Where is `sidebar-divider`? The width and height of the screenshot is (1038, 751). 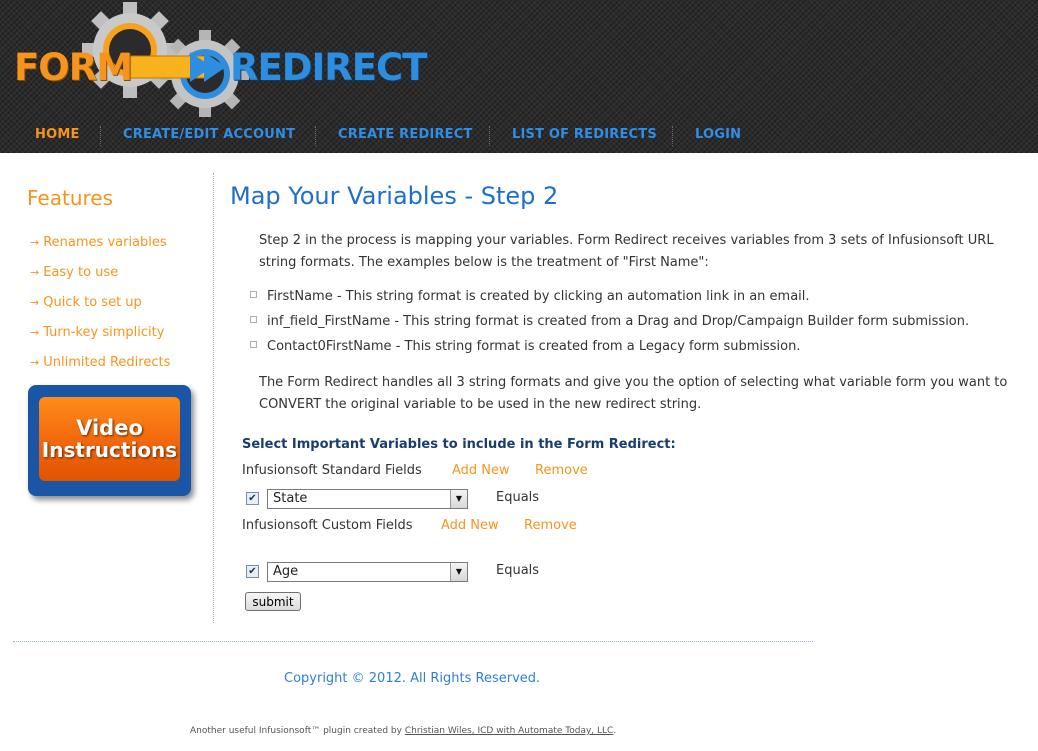
sidebar-divider is located at coordinates (213, 398).